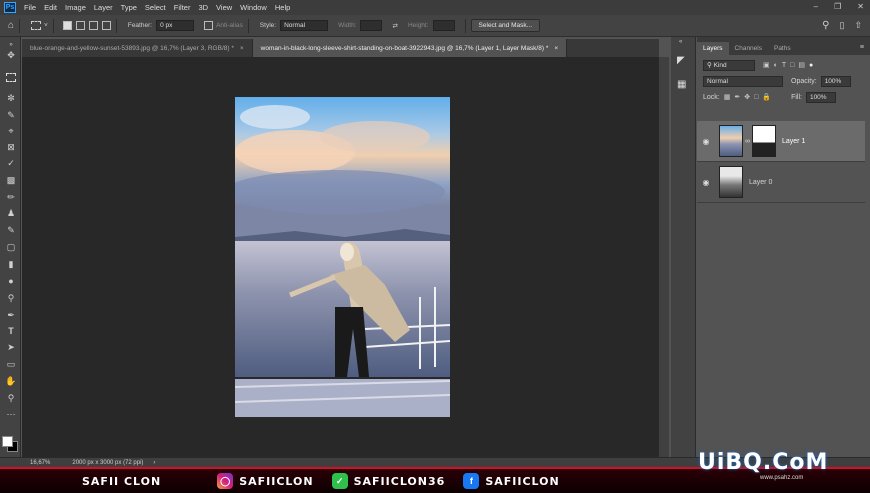 This screenshot has height=493, width=870. I want to click on subtract-selection-icon, so click(93, 25).